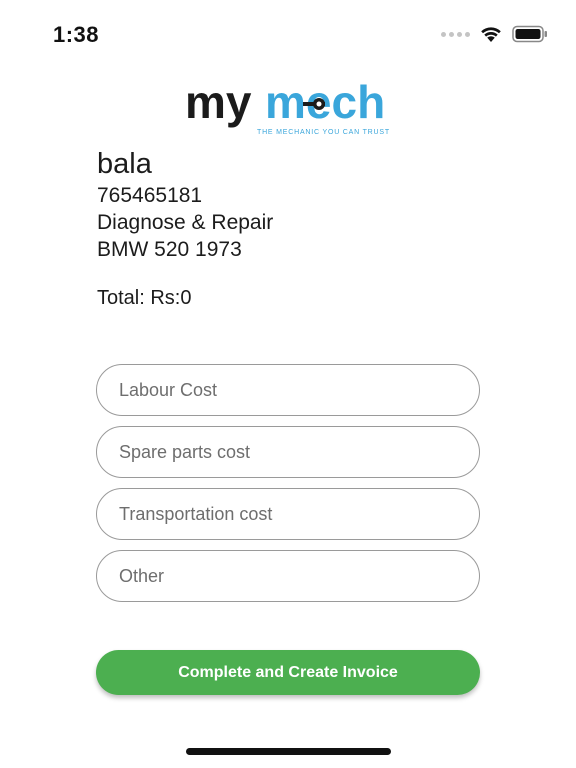 This screenshot has width=576, height=768. I want to click on transportation-cost-input, so click(288, 514).